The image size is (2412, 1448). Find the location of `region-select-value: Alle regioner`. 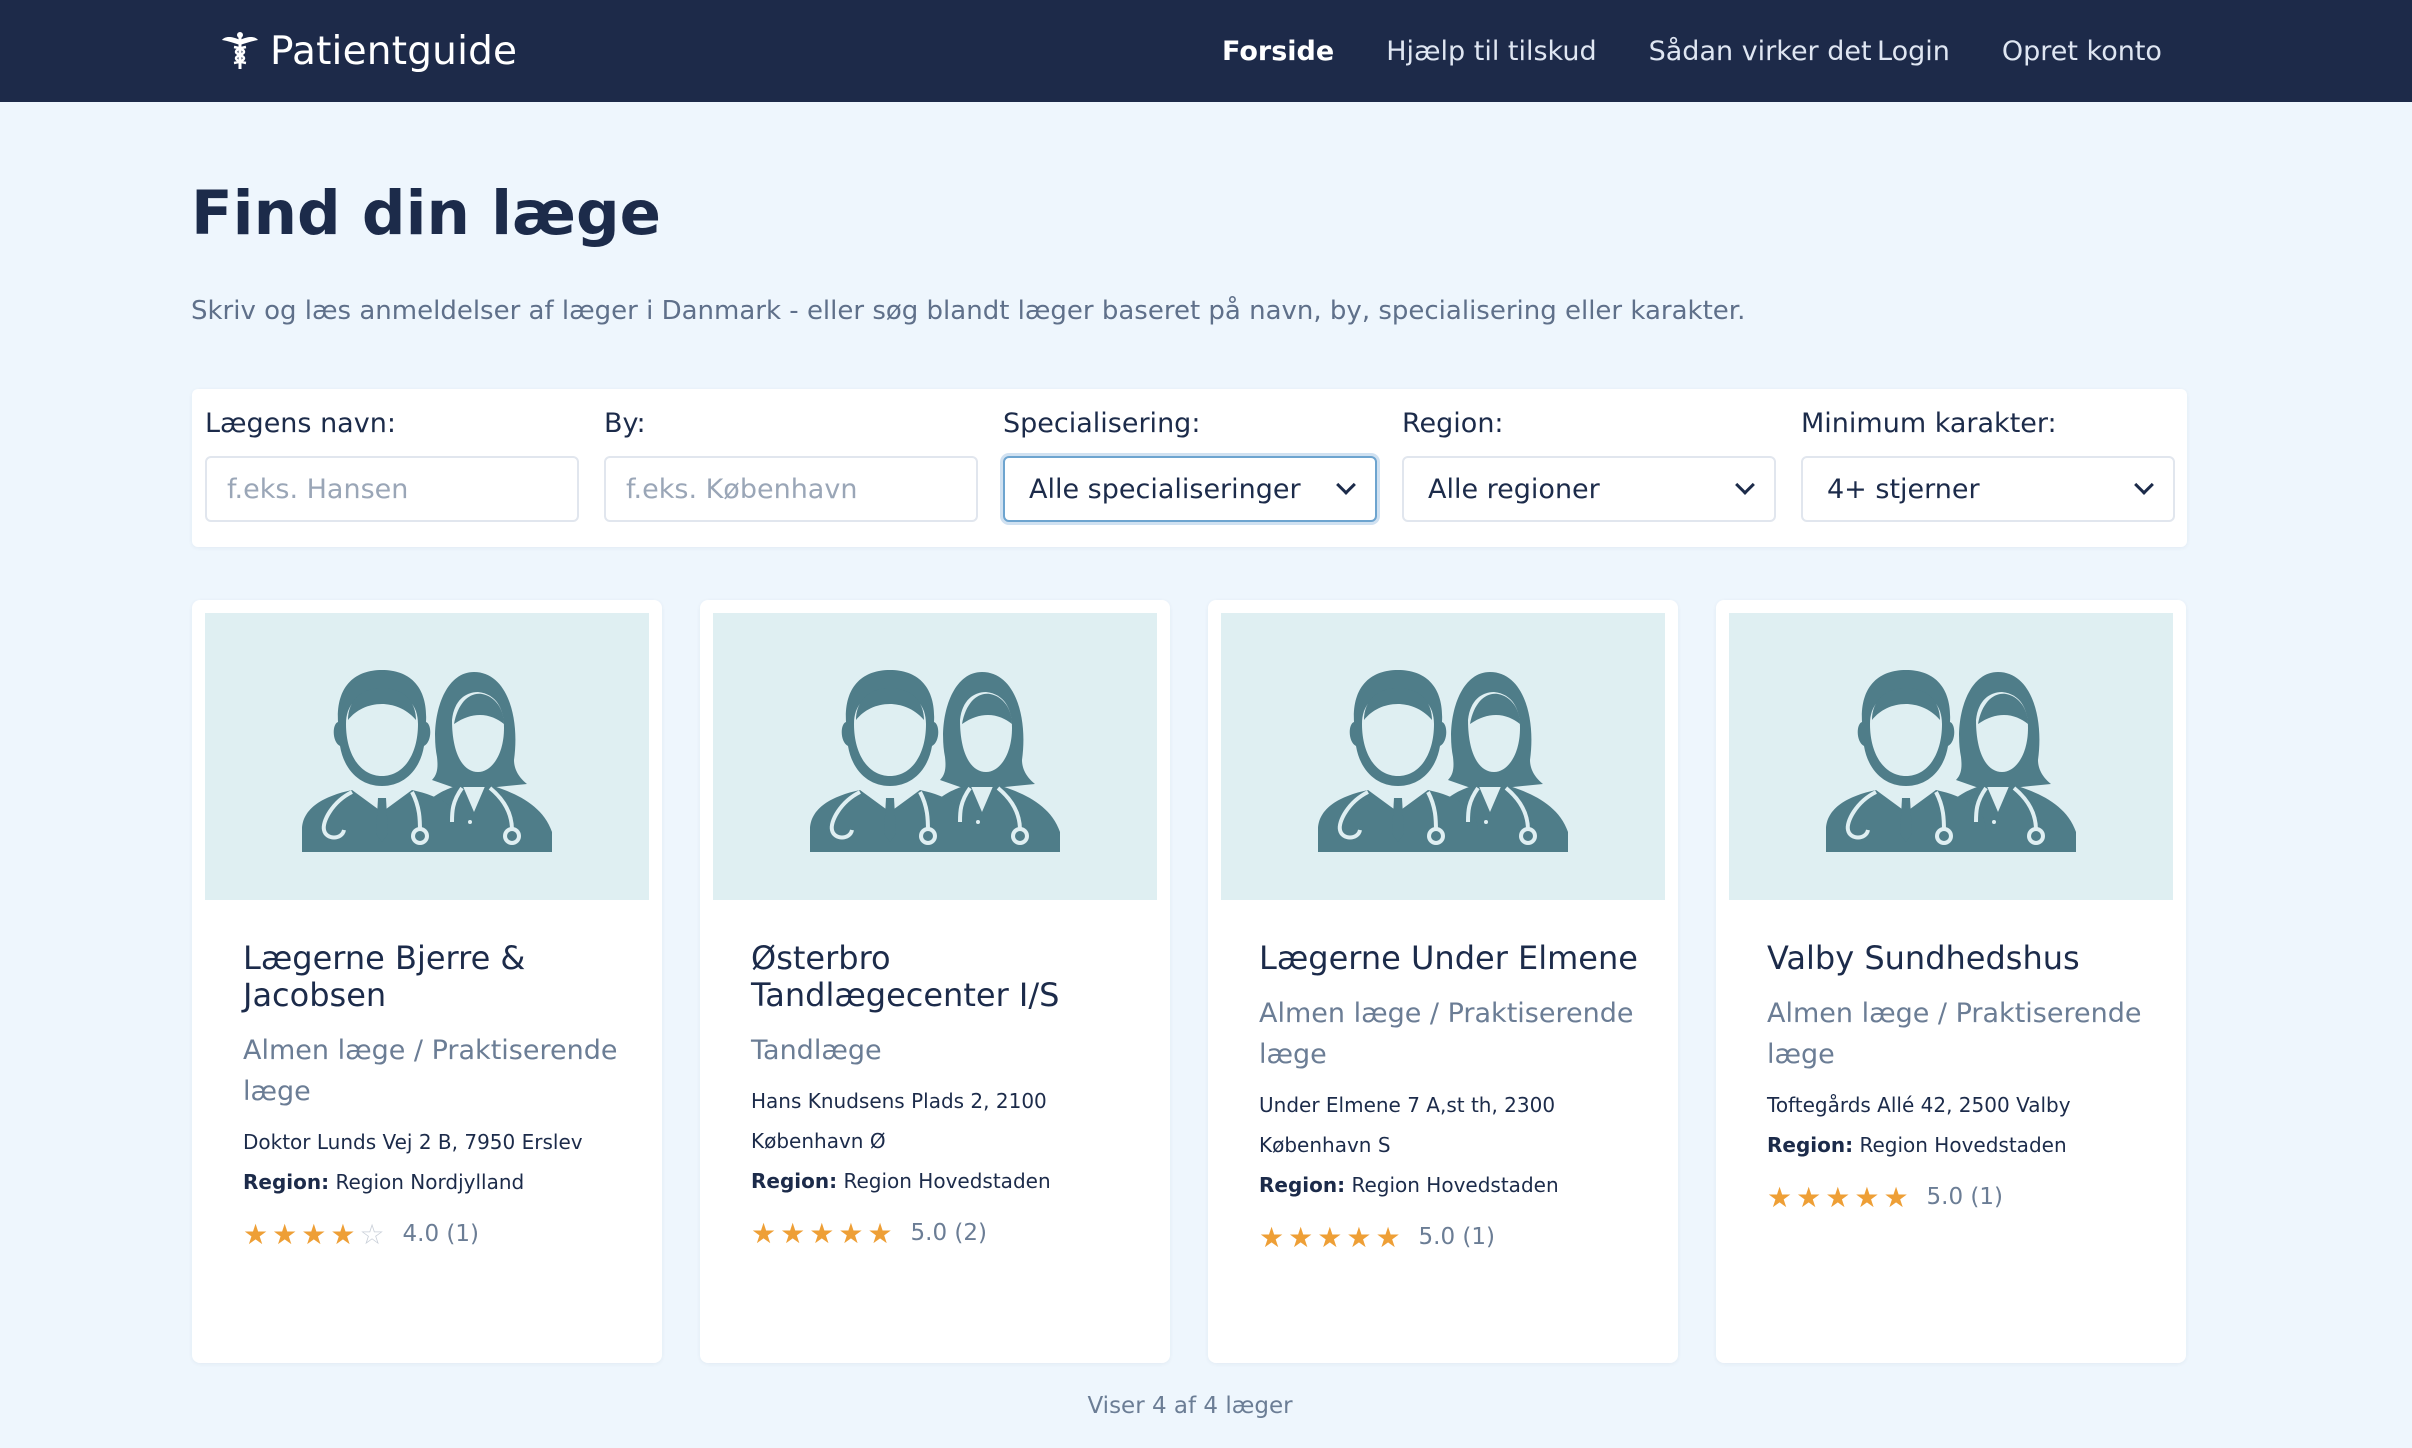

region-select-value: Alle regioner is located at coordinates (1514, 489).